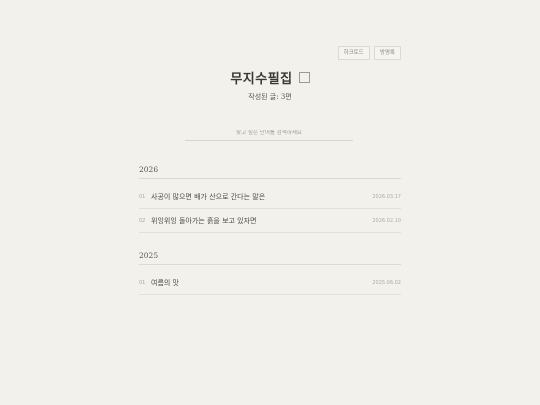 The image size is (540, 405). I want to click on top-buttons: 하크토드 방명록, so click(369, 53).